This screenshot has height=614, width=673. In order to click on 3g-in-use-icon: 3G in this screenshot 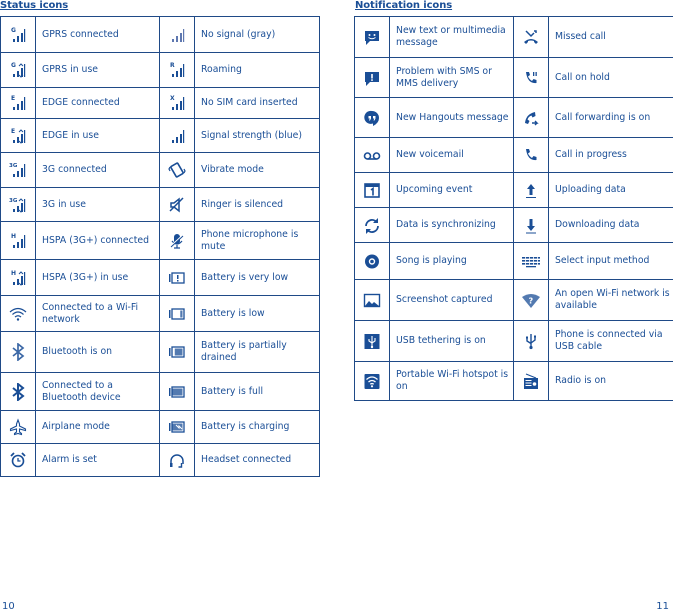, I will do `click(18, 205)`.